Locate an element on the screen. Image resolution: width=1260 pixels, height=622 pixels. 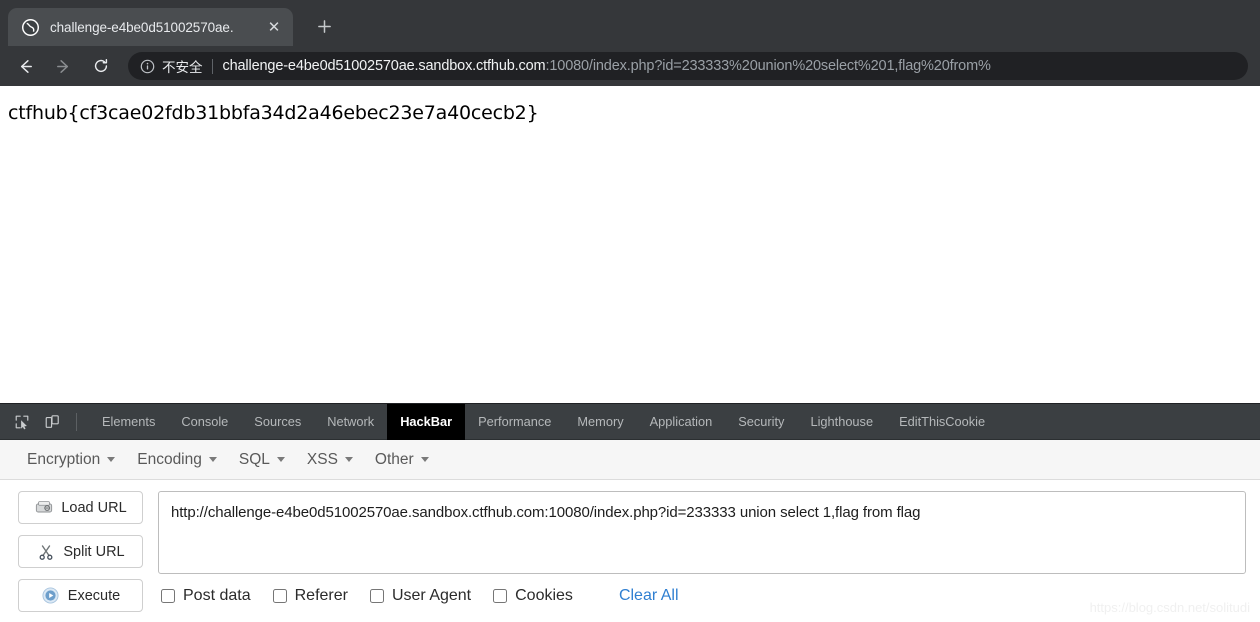
devtools-tab-lighthouse: Lighthouse is located at coordinates (841, 422).